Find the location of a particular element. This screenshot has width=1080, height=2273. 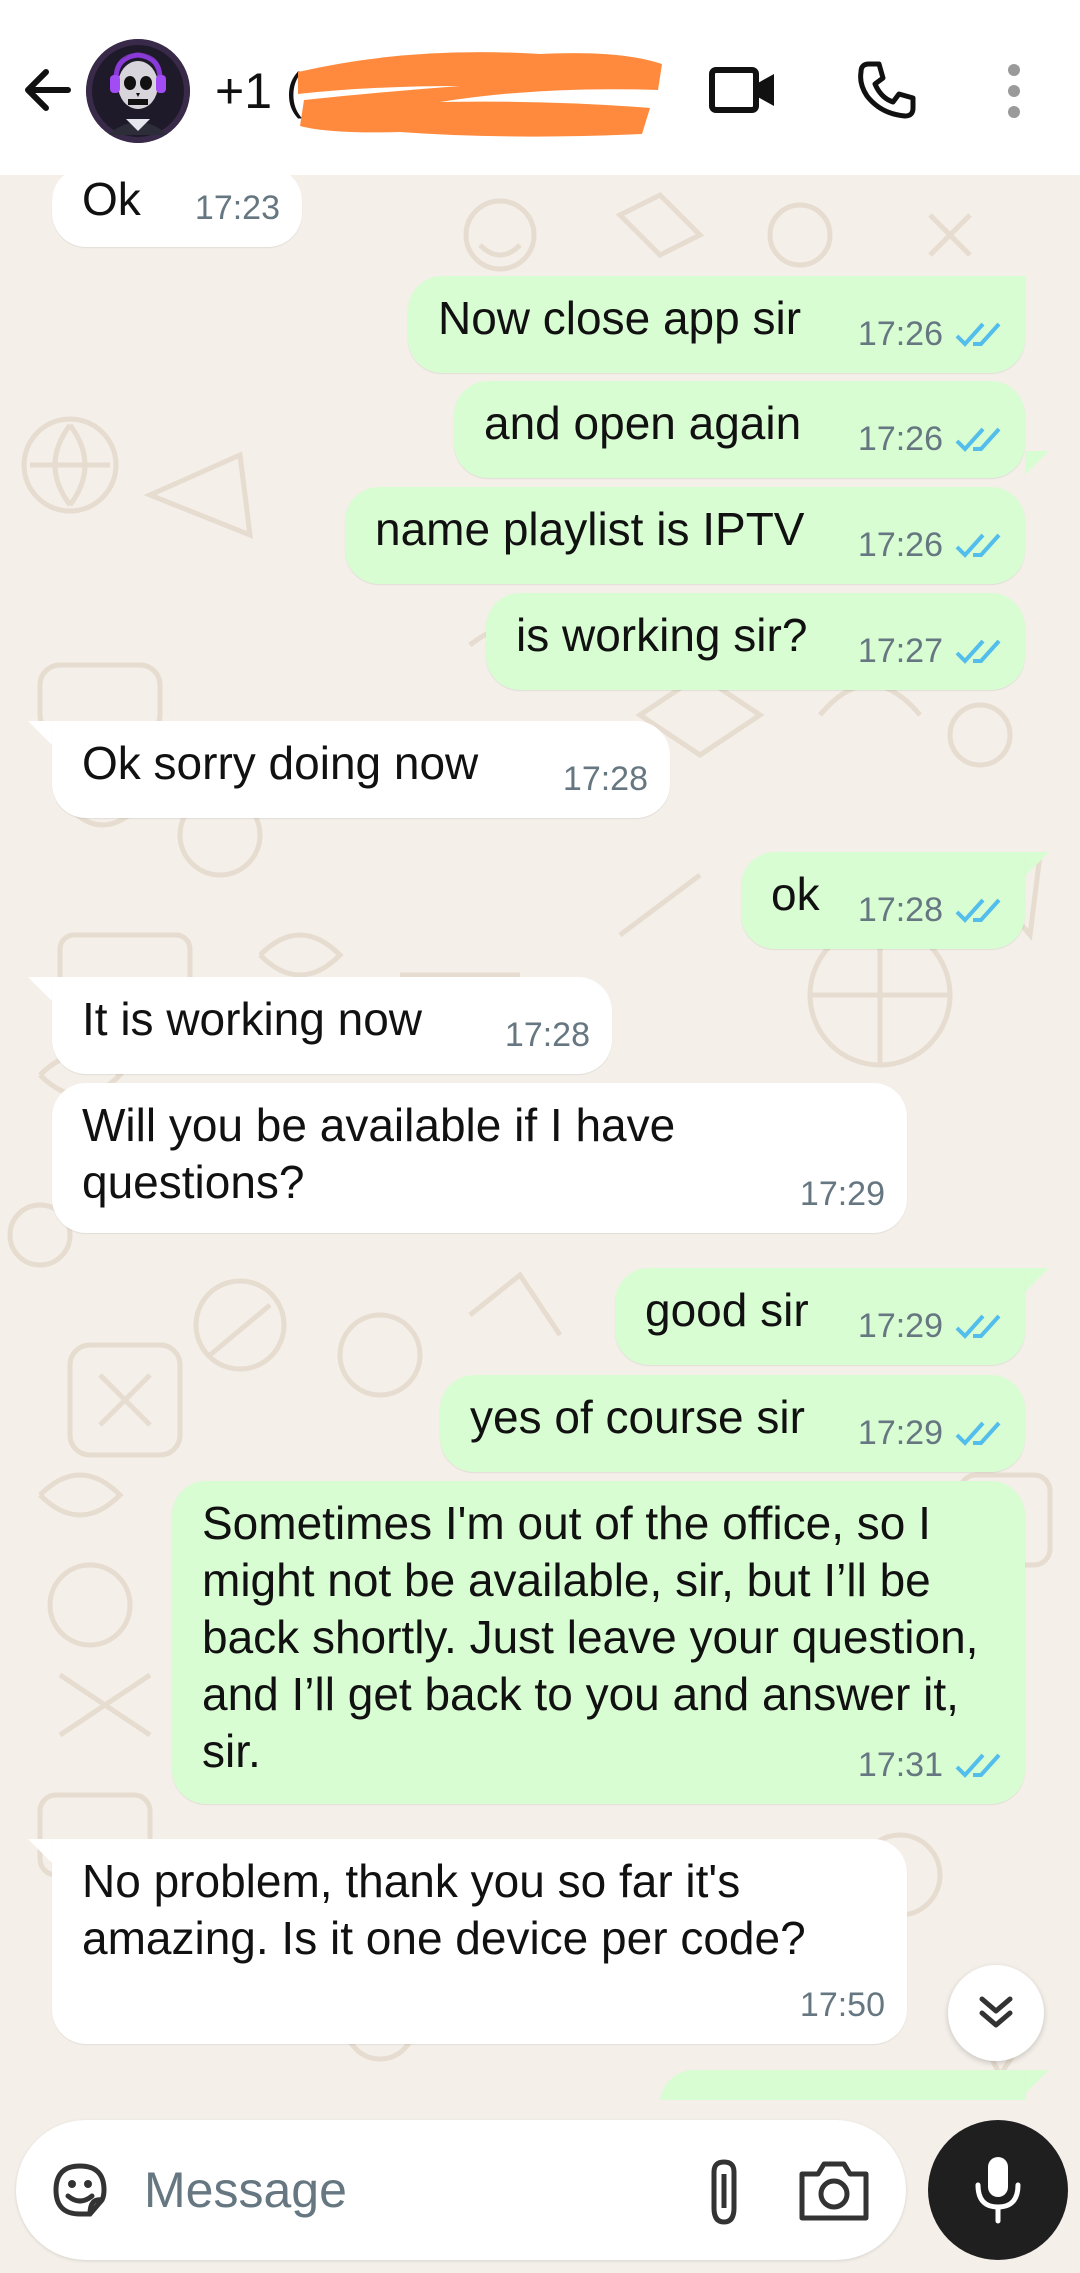

outgoing-message: and open again 17:26 is located at coordinates (739, 429).